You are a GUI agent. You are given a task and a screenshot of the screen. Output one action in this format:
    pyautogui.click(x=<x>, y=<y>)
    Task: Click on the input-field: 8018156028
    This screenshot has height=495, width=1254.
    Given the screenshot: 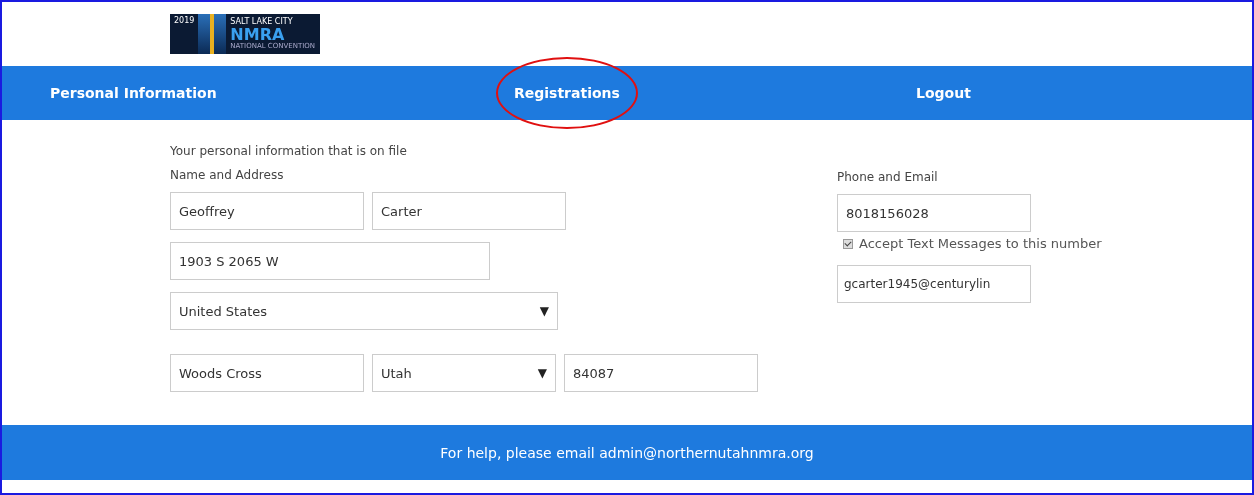 What is the action you would take?
    pyautogui.click(x=934, y=213)
    